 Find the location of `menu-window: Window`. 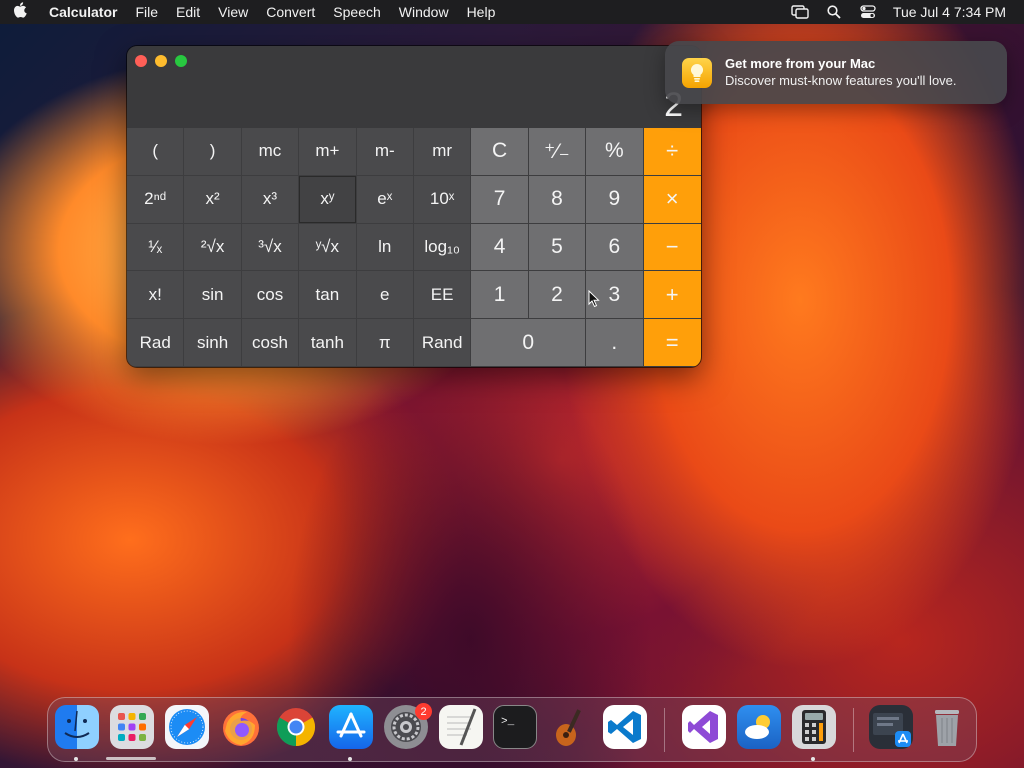

menu-window: Window is located at coordinates (424, 12).